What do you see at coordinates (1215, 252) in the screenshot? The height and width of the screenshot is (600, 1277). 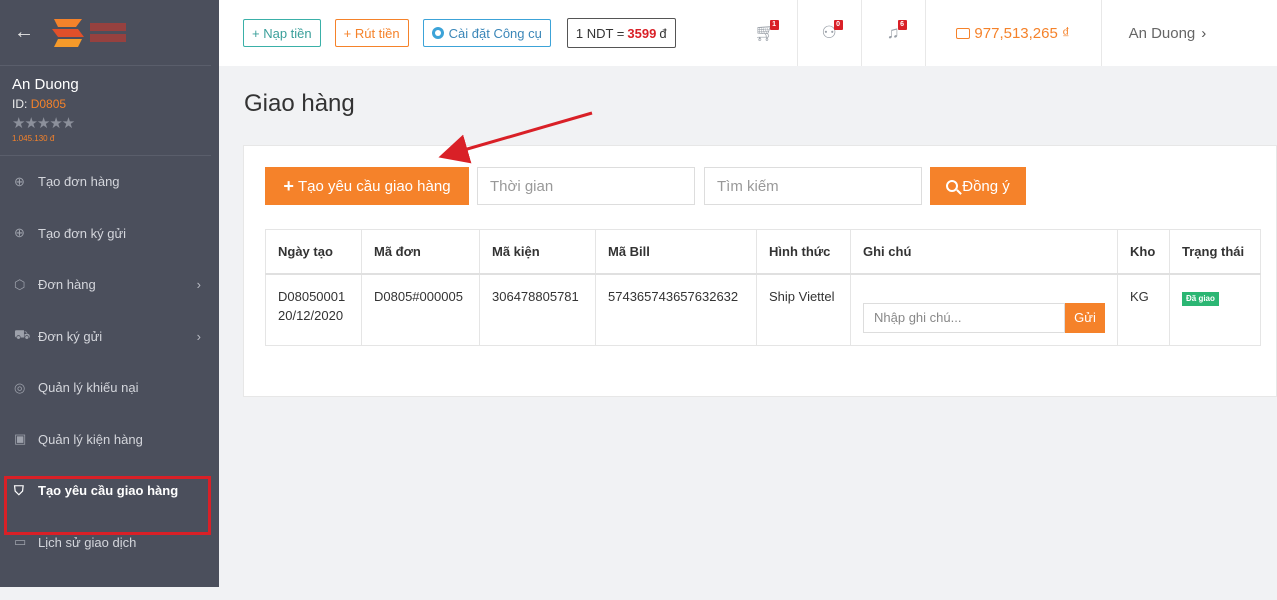 I see `col-status: Trạng thái` at bounding box center [1215, 252].